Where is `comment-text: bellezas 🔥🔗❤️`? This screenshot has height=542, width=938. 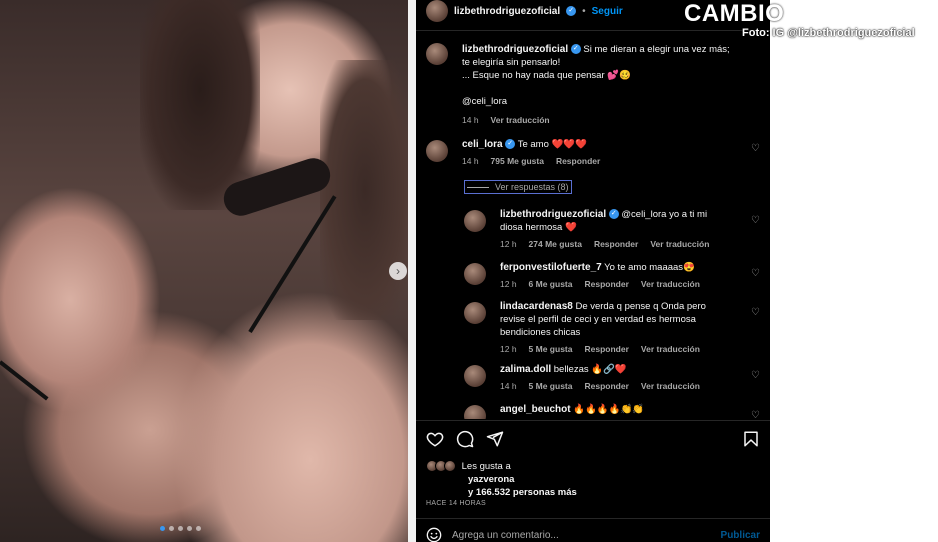
comment-text: bellezas 🔥🔗❤️ is located at coordinates (590, 369).